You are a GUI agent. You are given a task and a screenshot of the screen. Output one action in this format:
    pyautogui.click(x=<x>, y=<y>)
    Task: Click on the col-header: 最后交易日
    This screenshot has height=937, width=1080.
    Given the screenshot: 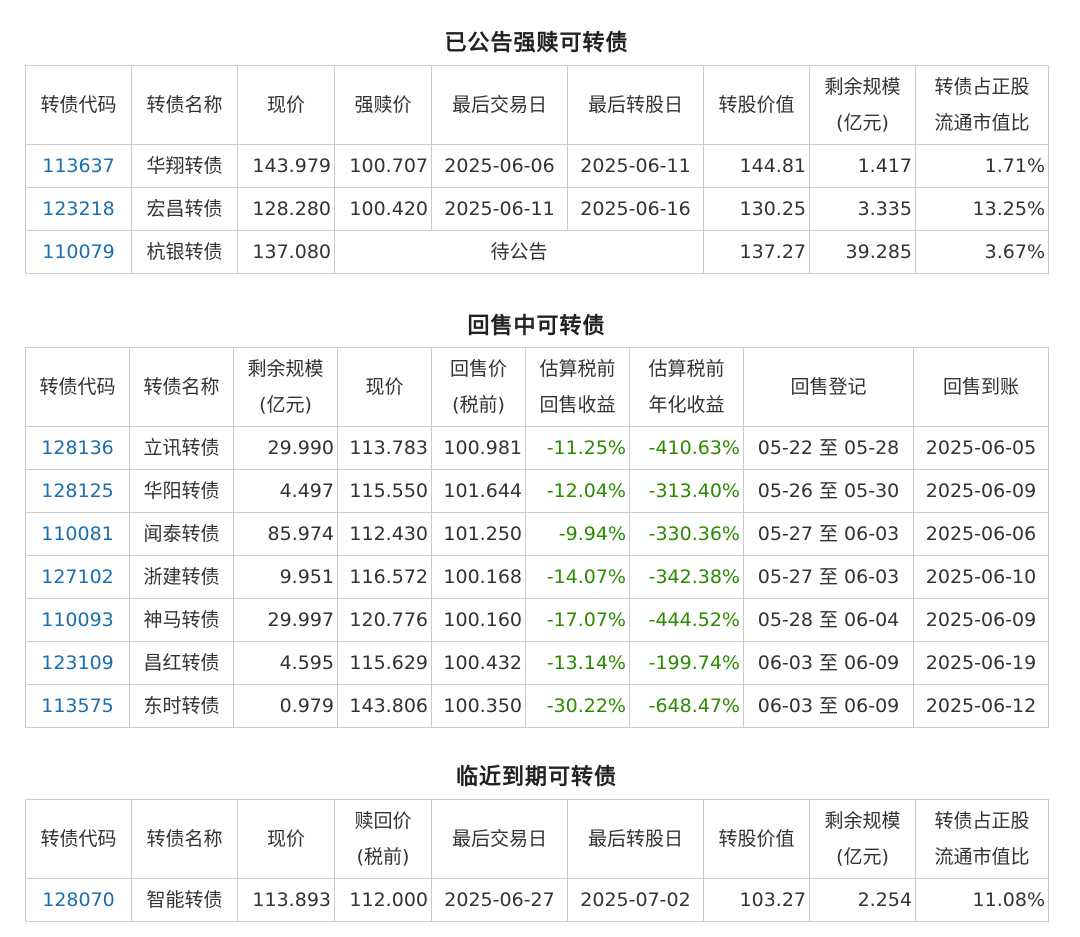 What is the action you would take?
    pyautogui.click(x=499, y=839)
    